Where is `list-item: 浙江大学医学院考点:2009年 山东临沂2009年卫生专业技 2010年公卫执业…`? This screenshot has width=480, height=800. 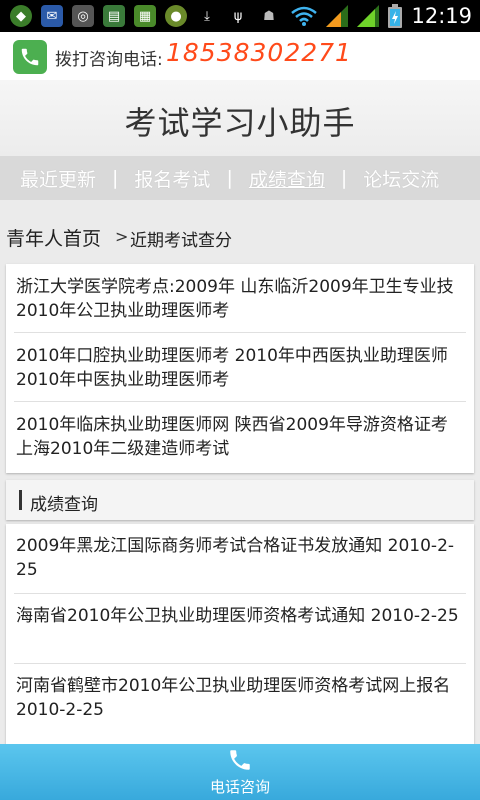 list-item: 浙江大学医学院考点:2009年 山东临沂2009年卫生专业技 2010年公卫执业… is located at coordinates (240, 298).